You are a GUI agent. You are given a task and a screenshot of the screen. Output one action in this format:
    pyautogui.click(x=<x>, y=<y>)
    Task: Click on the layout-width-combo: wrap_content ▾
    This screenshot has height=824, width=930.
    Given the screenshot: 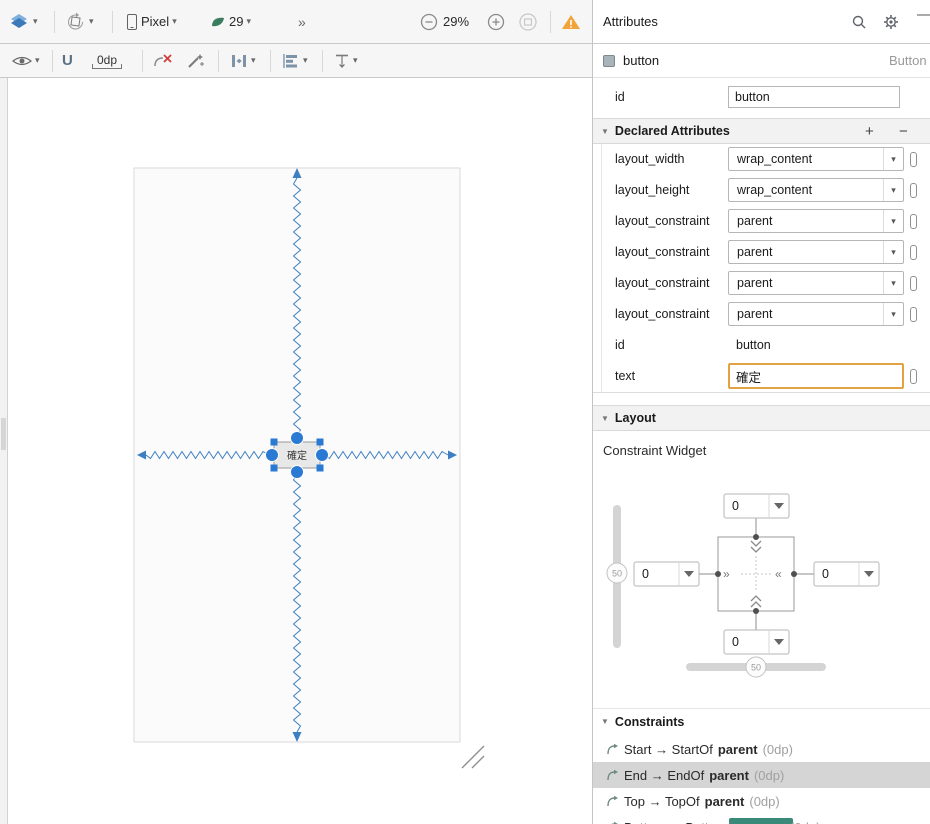 What is the action you would take?
    pyautogui.click(x=816, y=159)
    